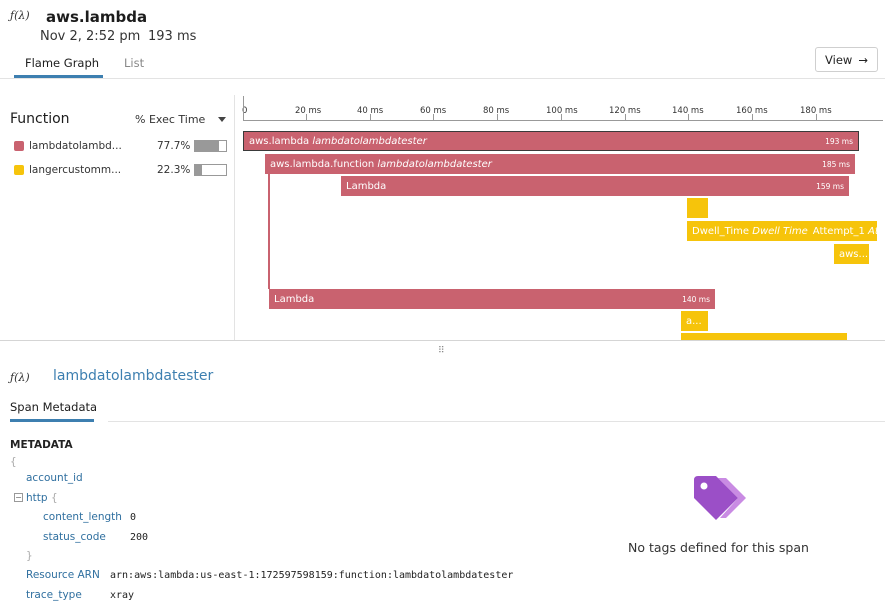 The height and width of the screenshot is (606, 885). What do you see at coordinates (222, 119) in the screenshot?
I see `caret-down-icon` at bounding box center [222, 119].